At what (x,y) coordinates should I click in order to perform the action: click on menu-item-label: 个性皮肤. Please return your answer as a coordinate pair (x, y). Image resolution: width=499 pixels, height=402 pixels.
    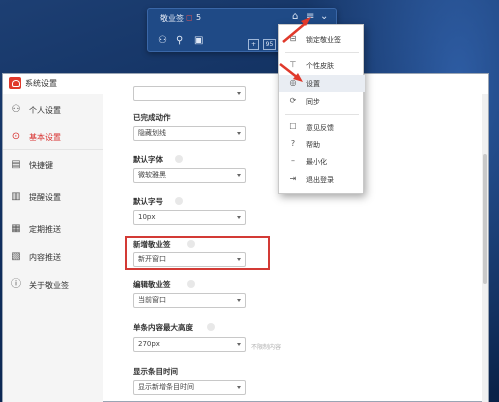
    Looking at the image, I should click on (320, 66).